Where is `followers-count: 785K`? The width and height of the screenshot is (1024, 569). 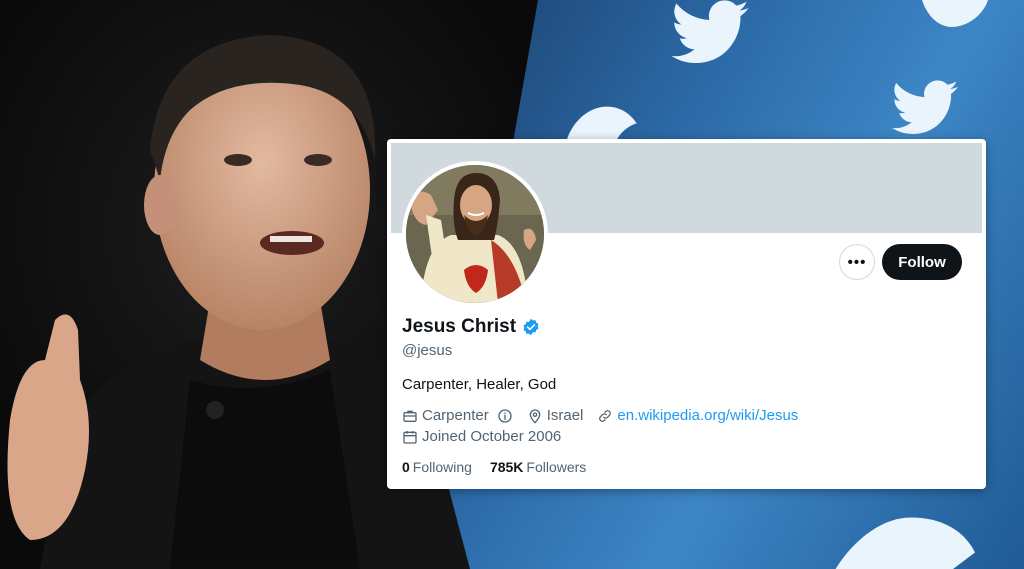 followers-count: 785K is located at coordinates (506, 467).